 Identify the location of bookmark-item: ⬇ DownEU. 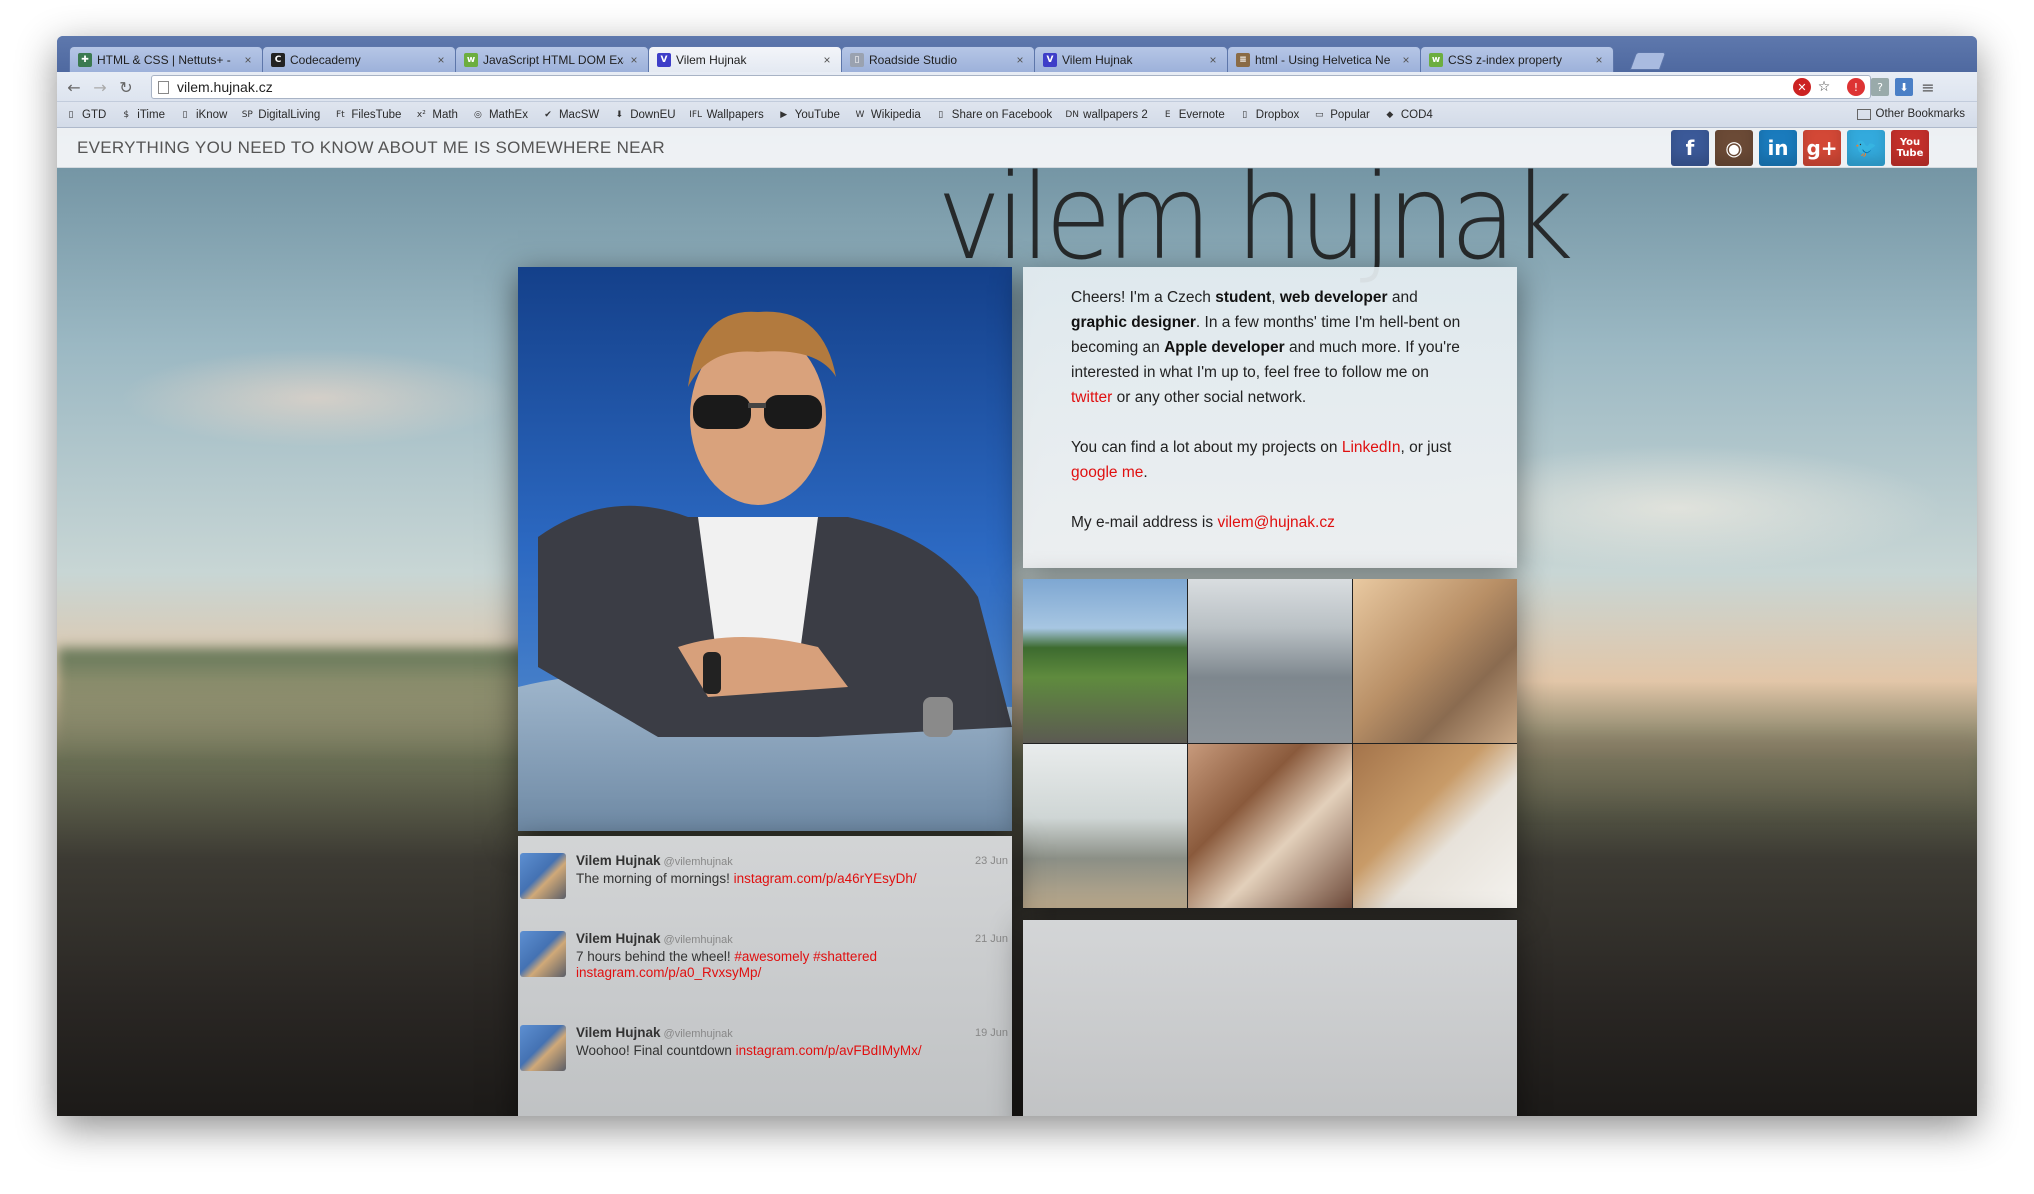
(644, 115).